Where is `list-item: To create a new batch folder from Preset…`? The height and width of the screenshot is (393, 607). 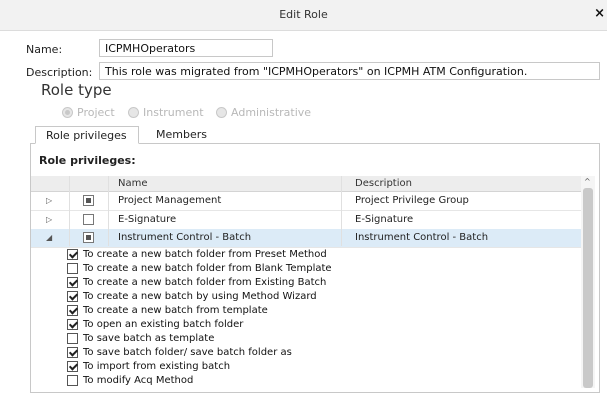 list-item: To create a new batch folder from Preset… is located at coordinates (197, 254).